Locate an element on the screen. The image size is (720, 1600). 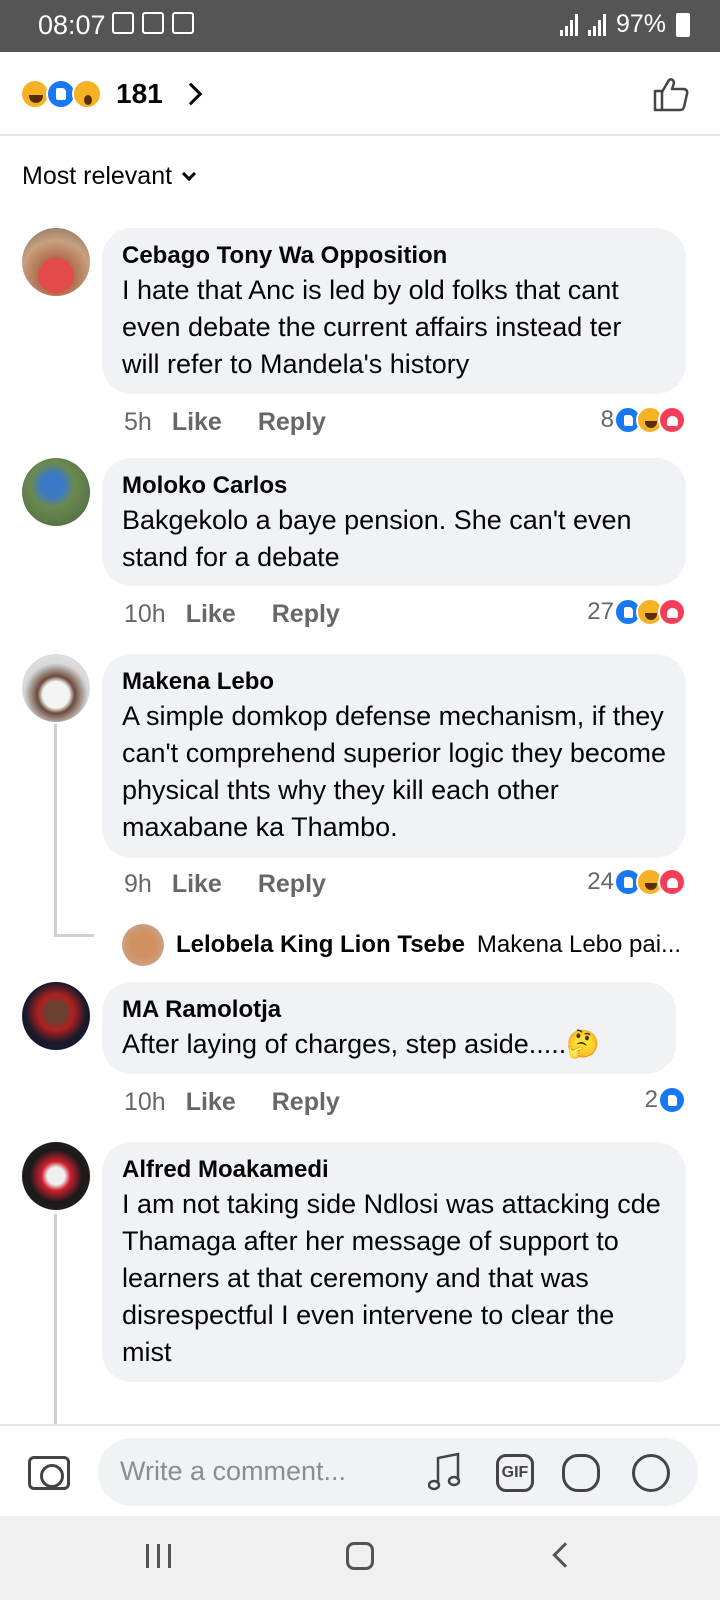
clock: 08:07 is located at coordinates (72, 25).